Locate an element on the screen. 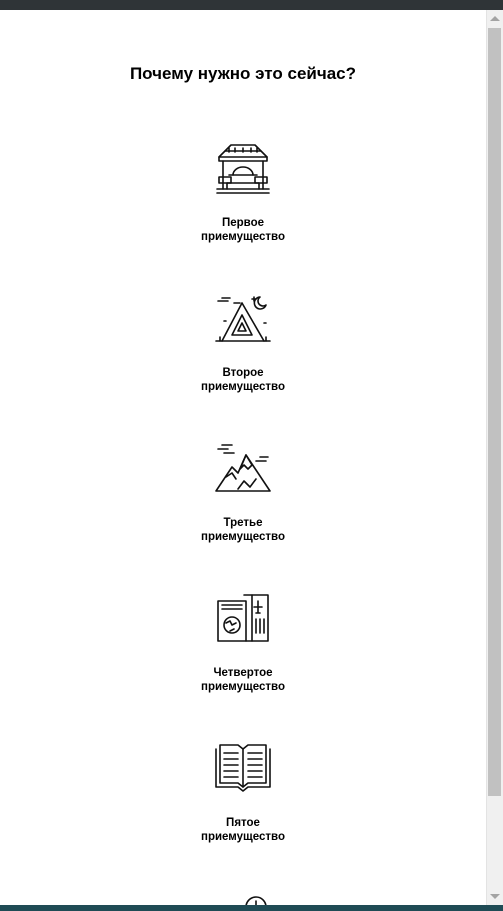  feature-label: Второе приемущество is located at coordinates (243, 380).